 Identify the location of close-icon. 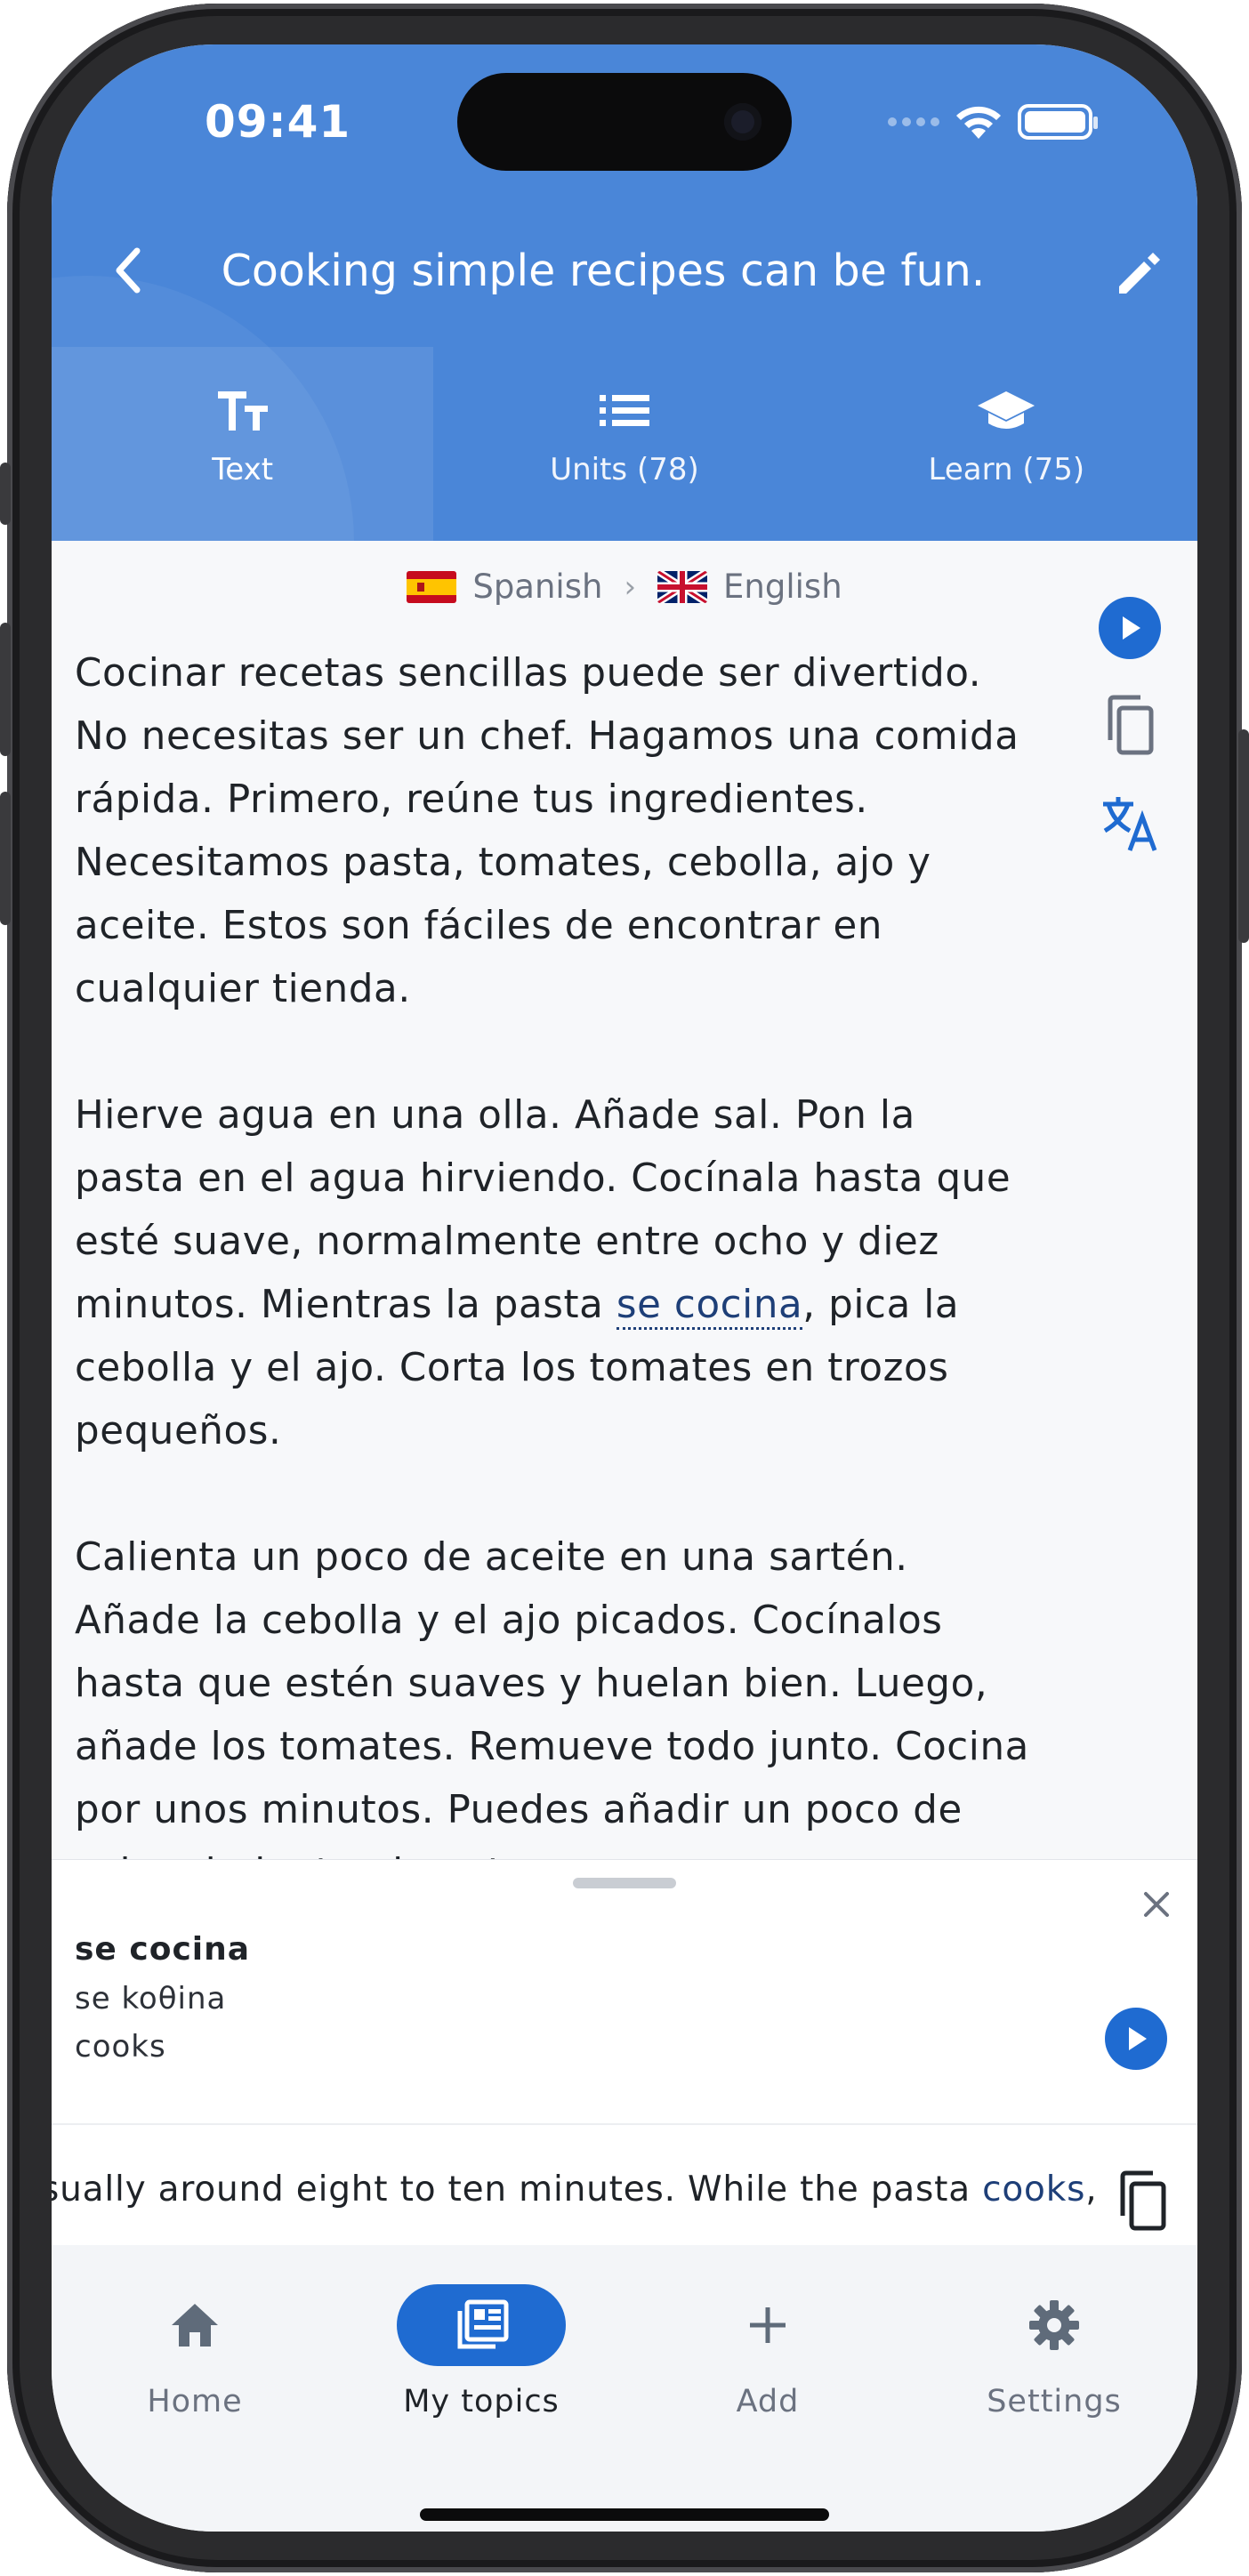
(1157, 1904).